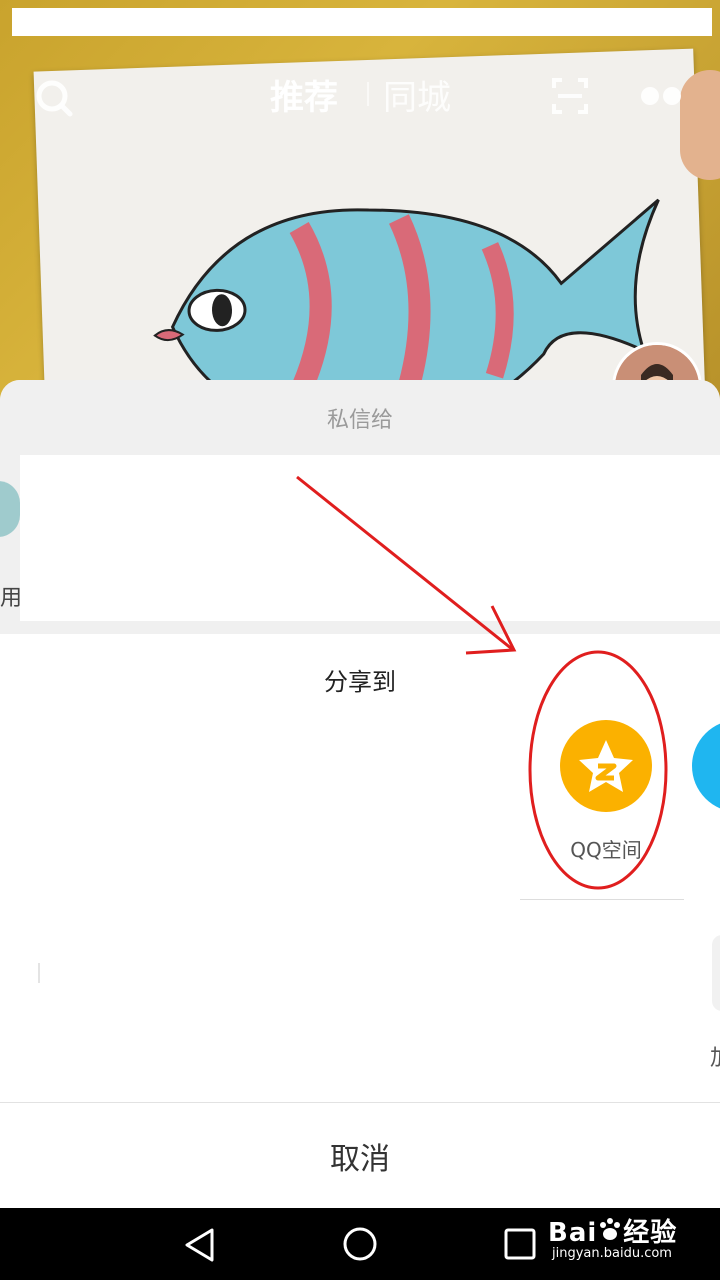 Image resolution: width=720 pixels, height=1280 pixels. I want to click on scan-icon, so click(570, 96).